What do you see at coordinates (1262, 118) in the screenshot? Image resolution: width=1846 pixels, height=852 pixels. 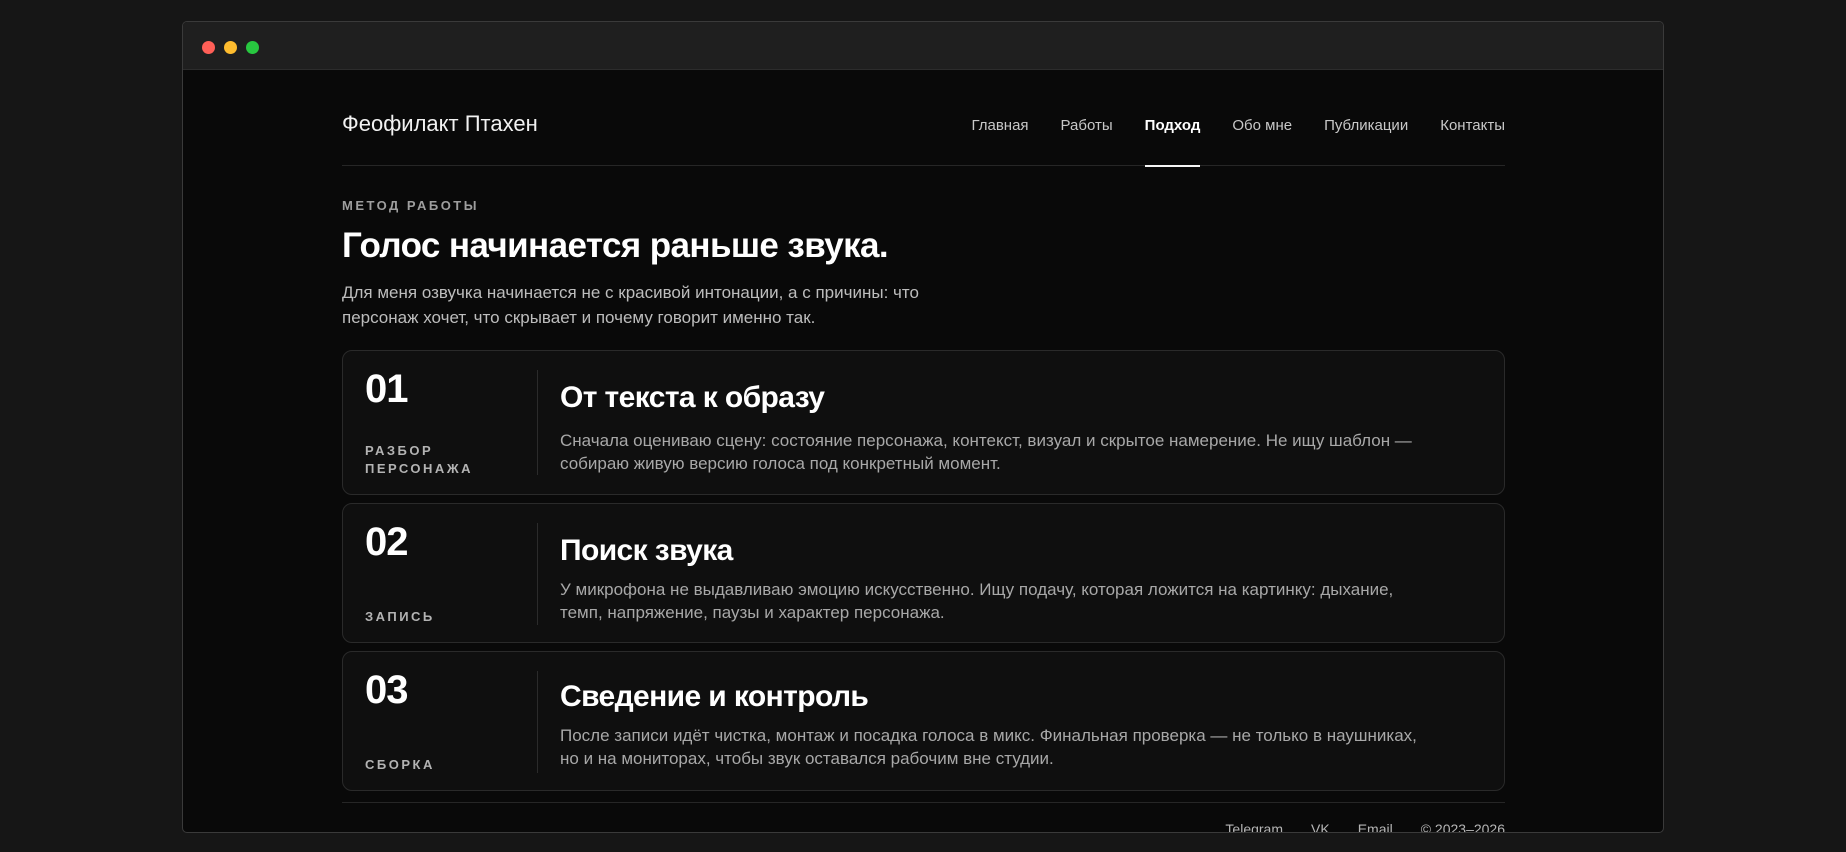 I see `nav-item-about: Обо мне` at bounding box center [1262, 118].